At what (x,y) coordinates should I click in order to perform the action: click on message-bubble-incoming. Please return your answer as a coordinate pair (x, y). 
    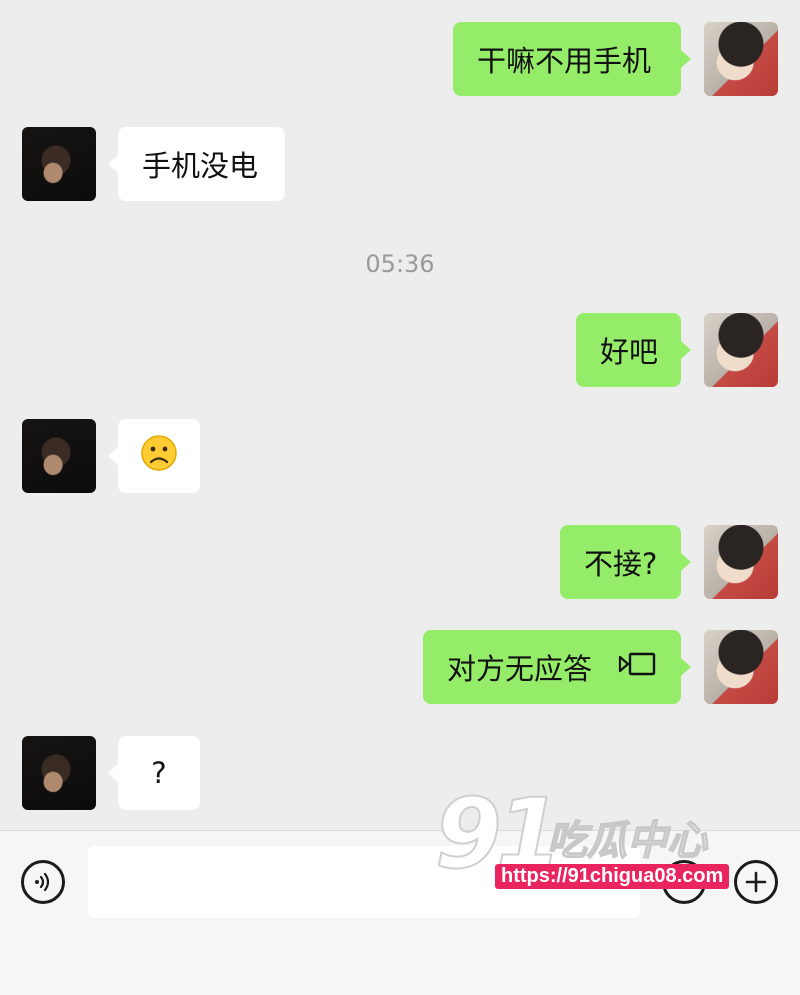
    Looking at the image, I should click on (154, 456).